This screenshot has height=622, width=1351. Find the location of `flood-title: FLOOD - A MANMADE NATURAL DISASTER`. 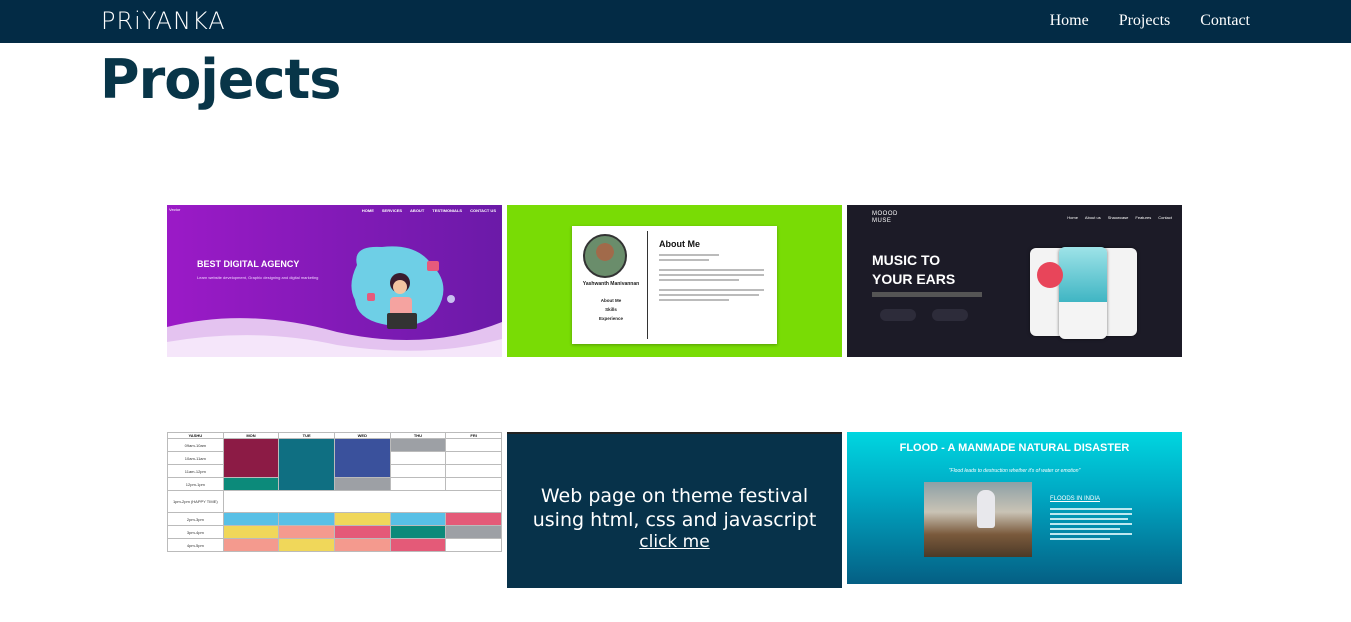

flood-title: FLOOD - A MANMADE NATURAL DISASTER is located at coordinates (1014, 448).